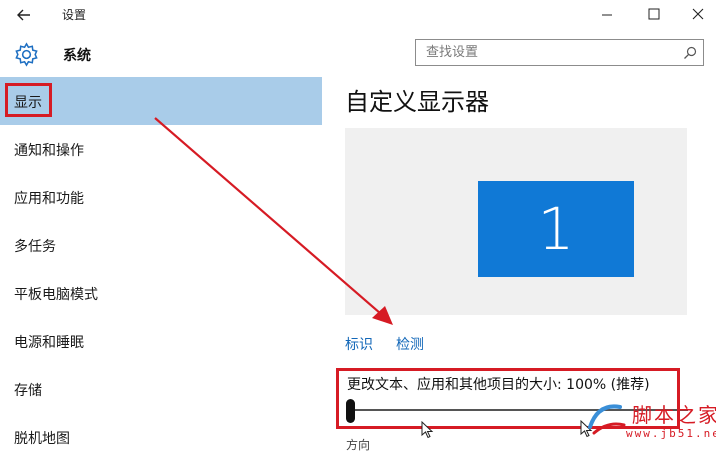 The height and width of the screenshot is (461, 716). What do you see at coordinates (358, 445) in the screenshot?
I see `orientation-label: 方向` at bounding box center [358, 445].